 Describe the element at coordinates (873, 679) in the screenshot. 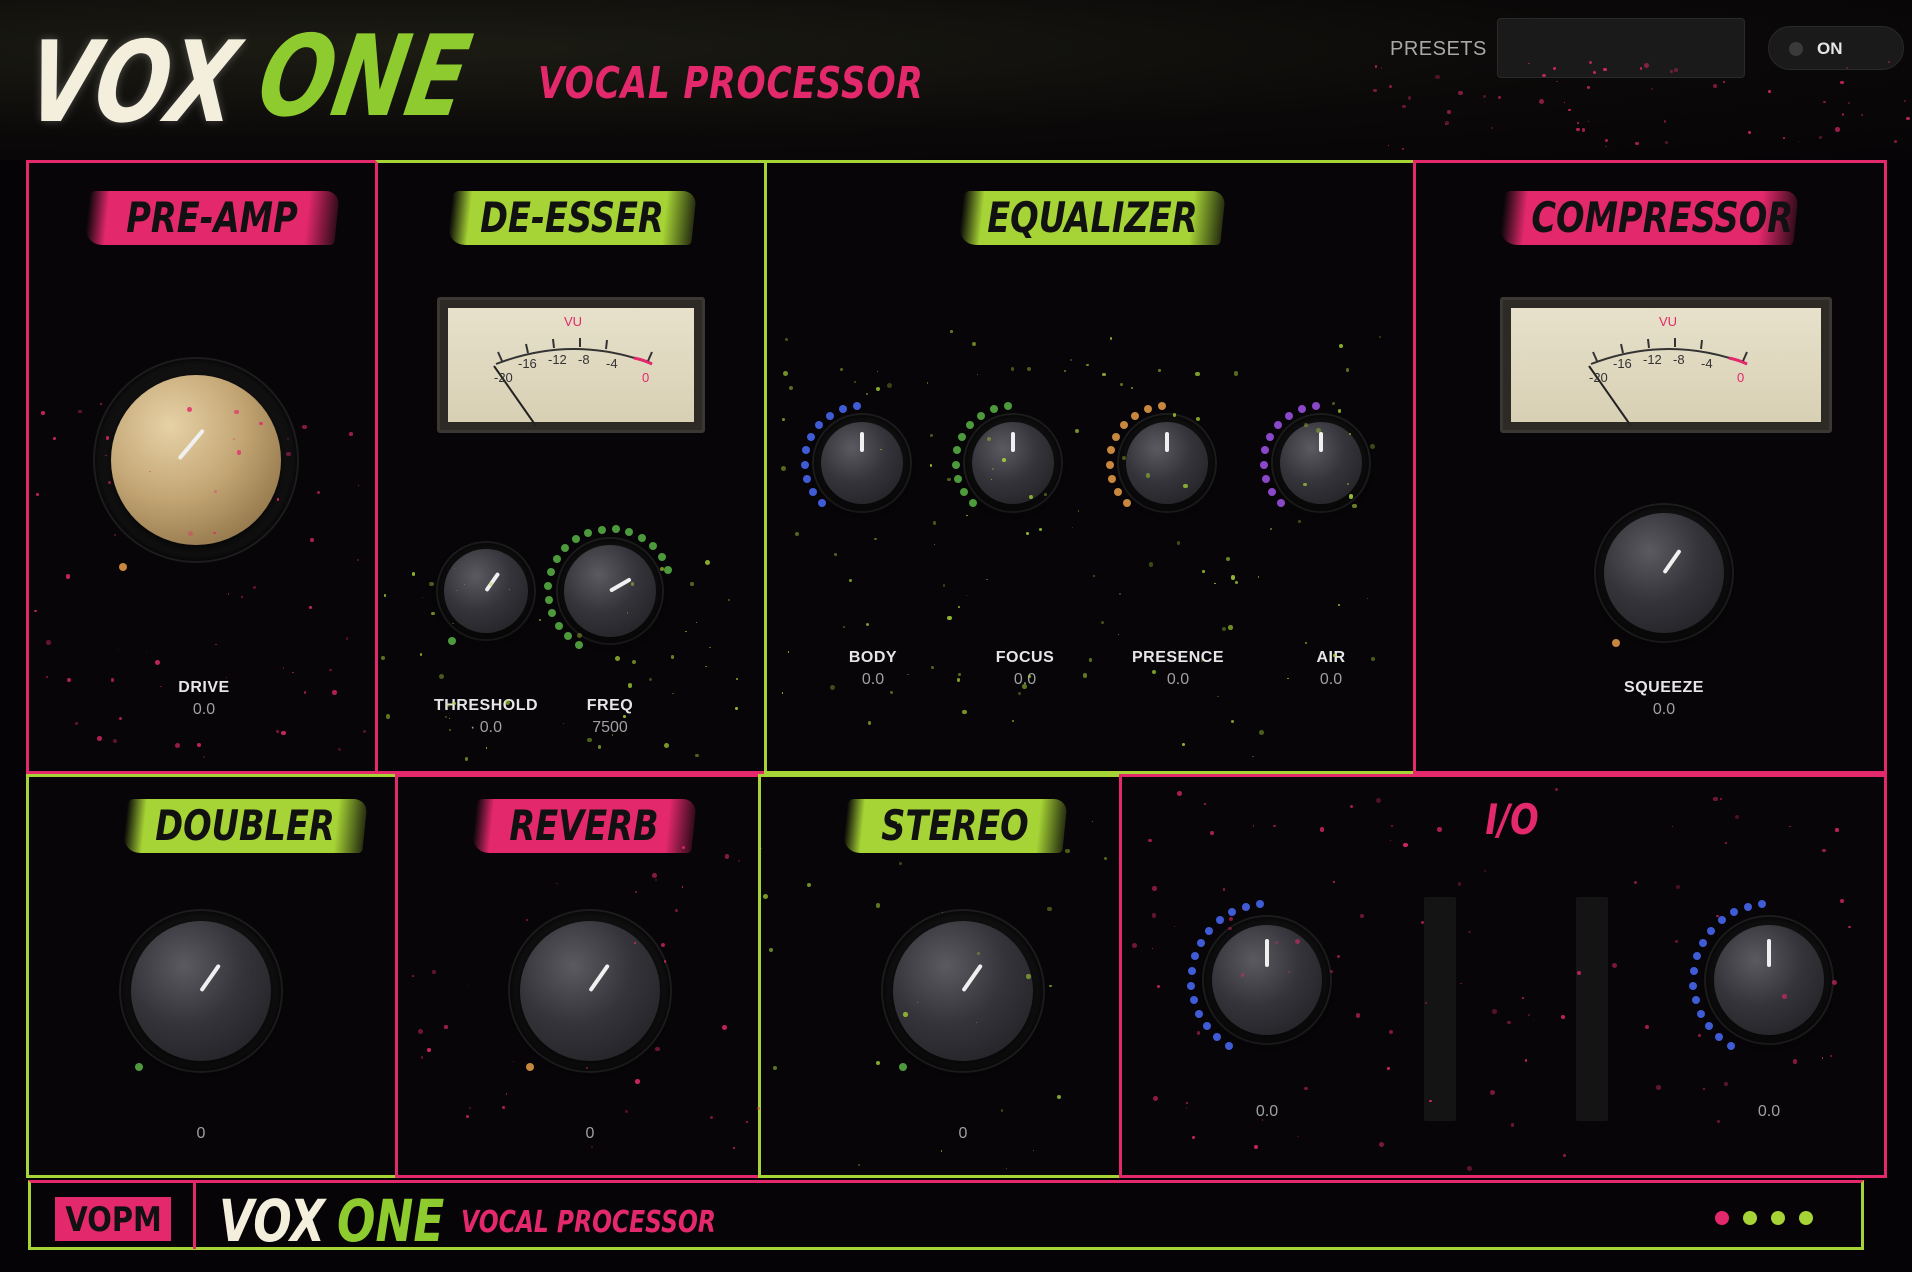

I see `eq-body-value: 0.0` at that location.